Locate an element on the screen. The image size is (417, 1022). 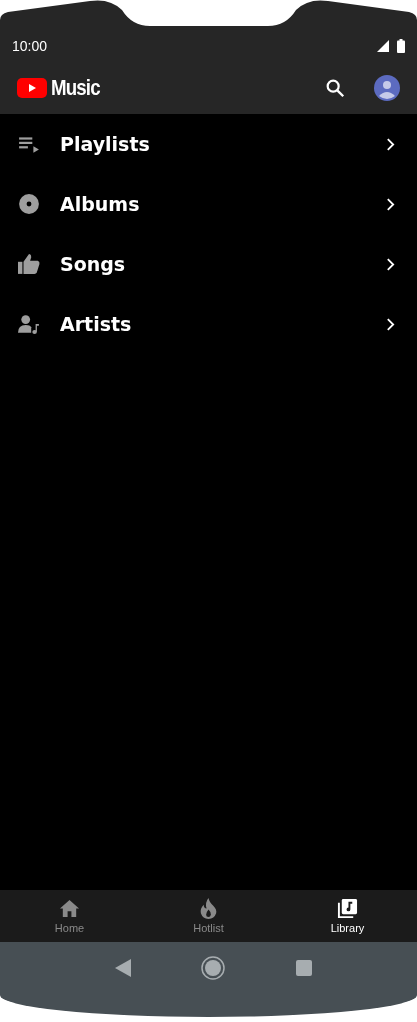
library-item: Artists is located at coordinates (208, 324).